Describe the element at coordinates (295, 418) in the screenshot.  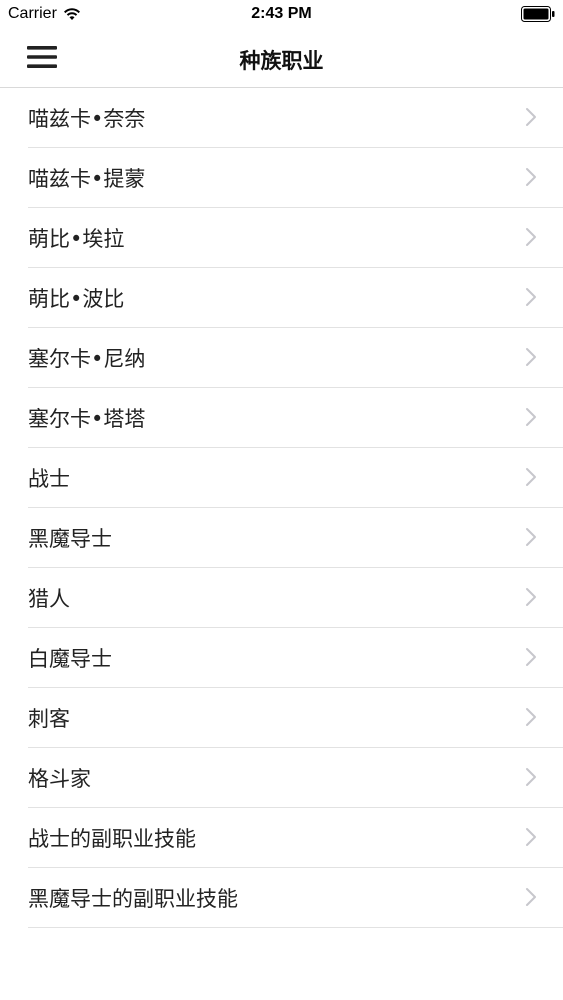
I see `list-item: 塞尔卡•塔塔` at that location.